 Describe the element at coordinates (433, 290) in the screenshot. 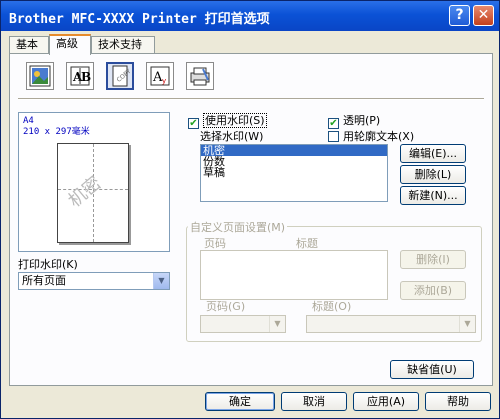

I see `add-custom-button: 添加(B)` at that location.